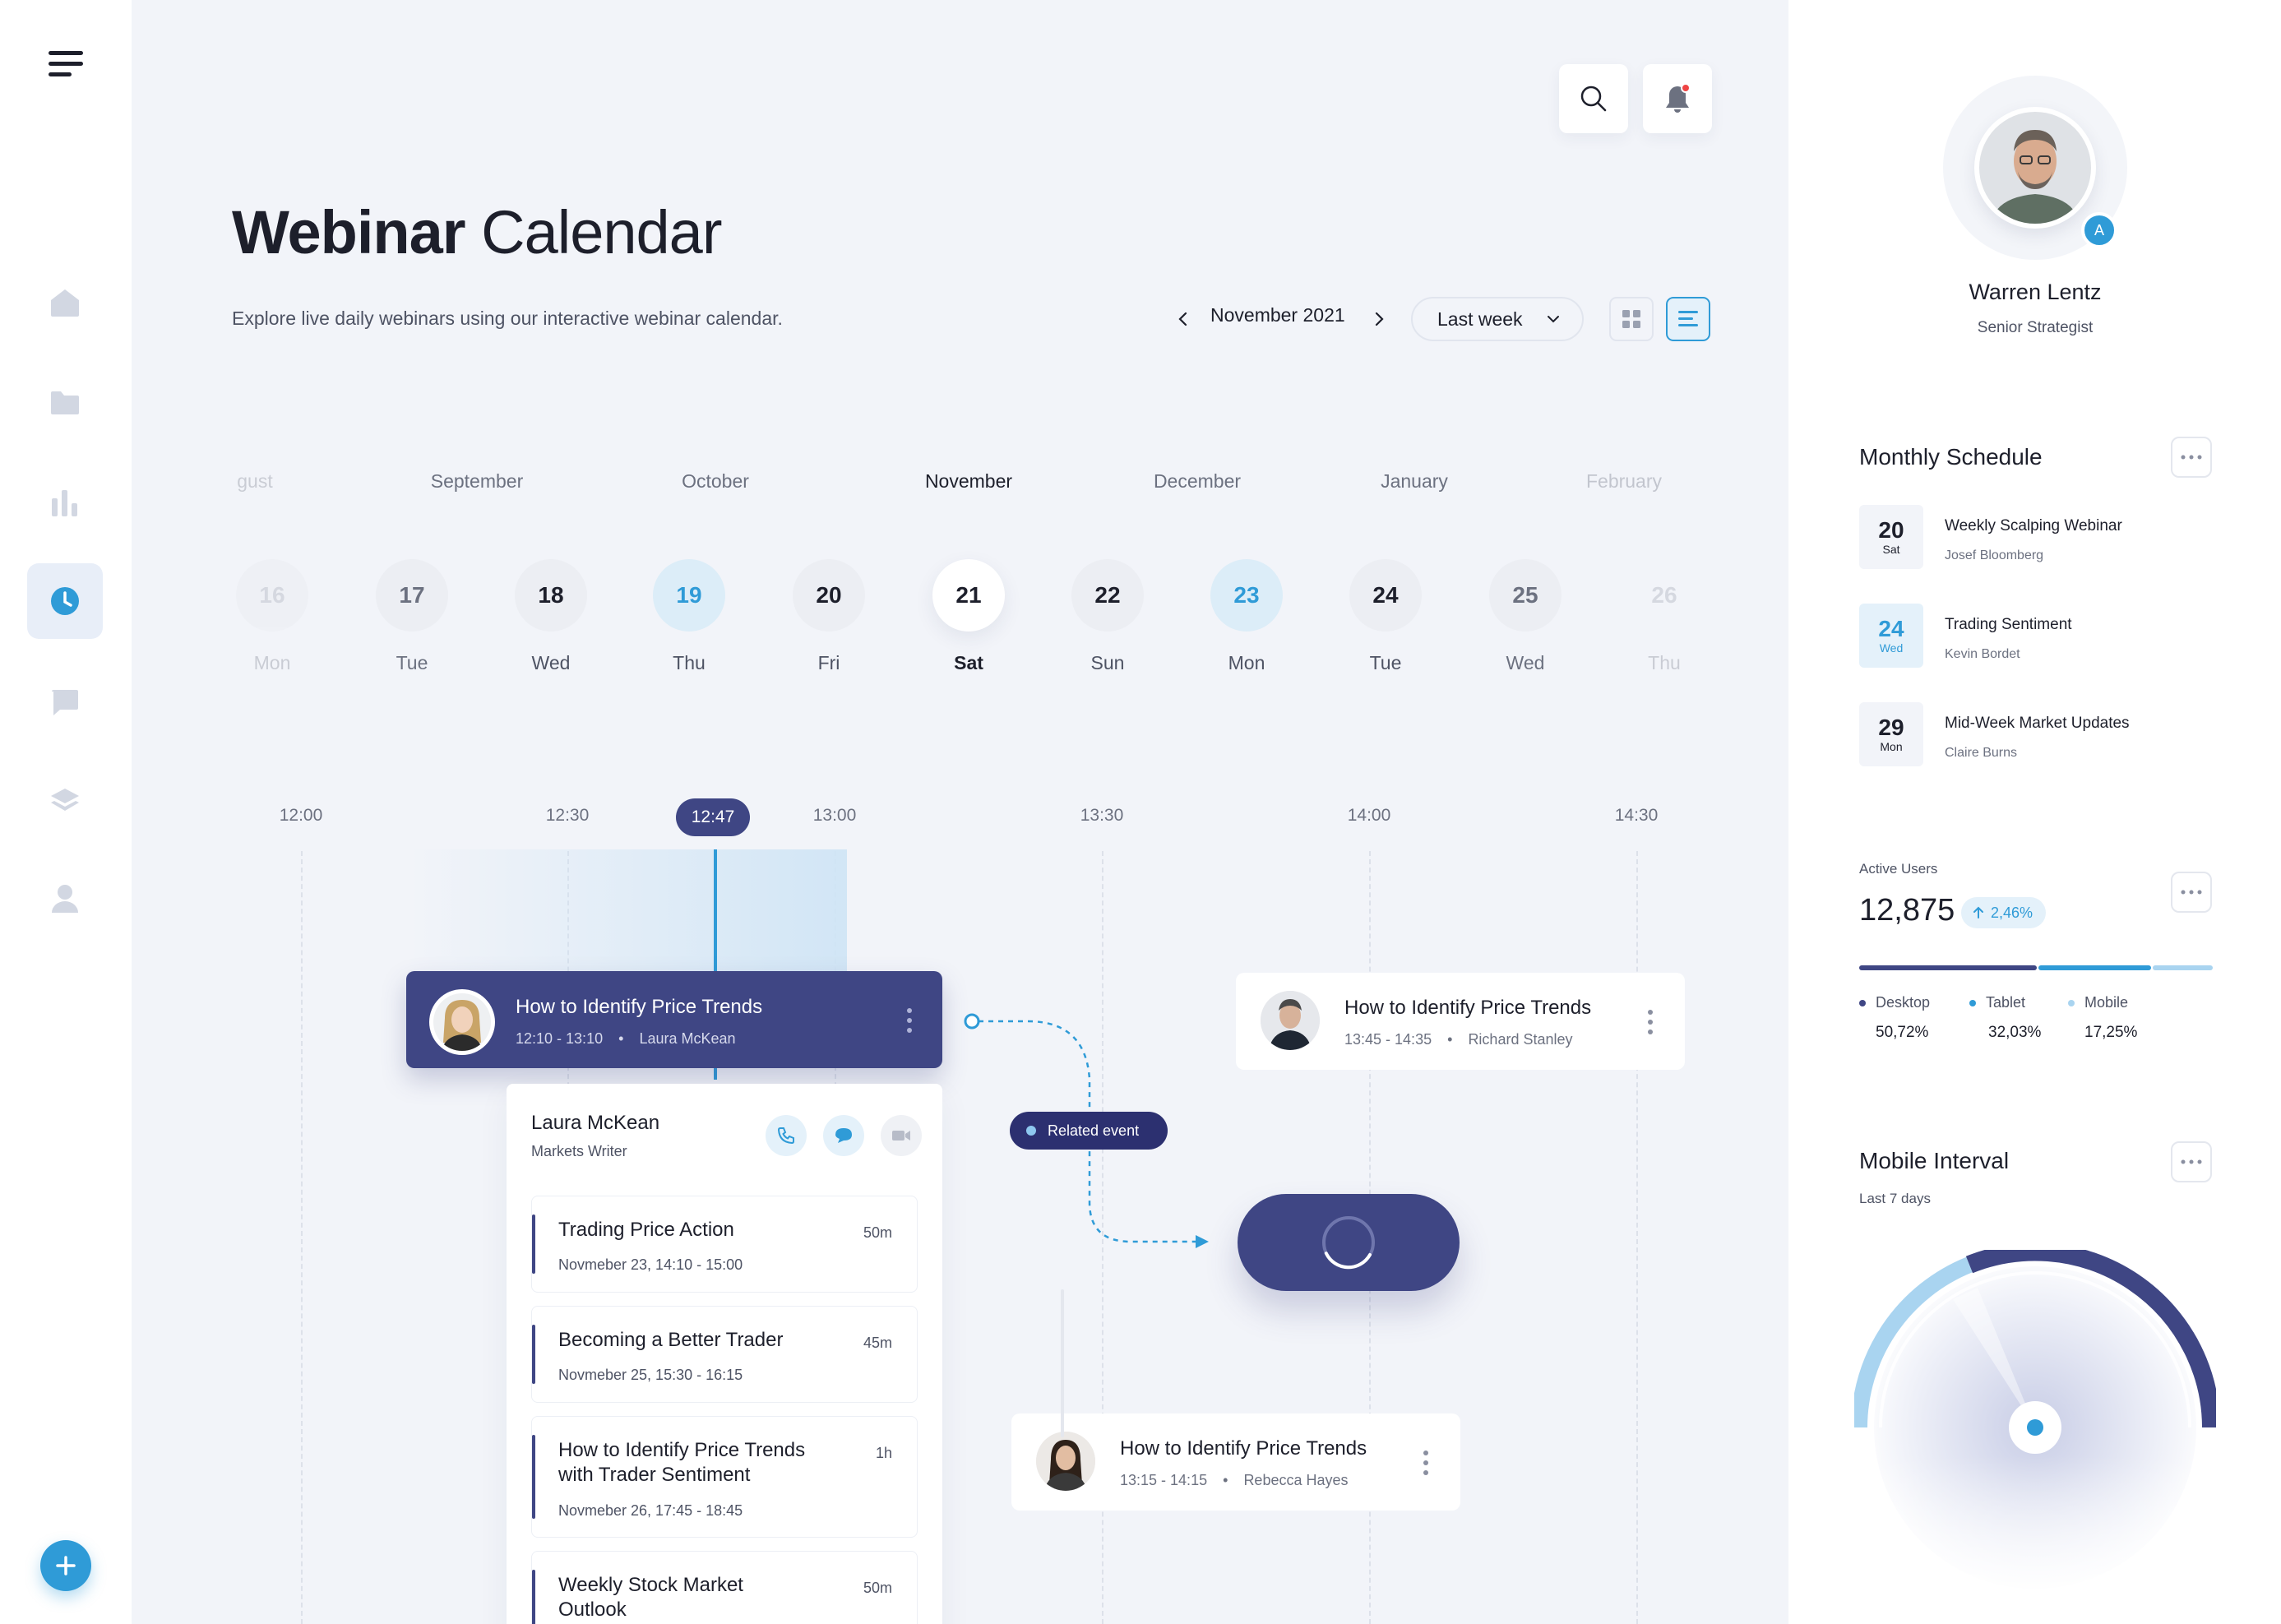 The height and width of the screenshot is (1624, 2281). I want to click on notifications-button, so click(1677, 98).